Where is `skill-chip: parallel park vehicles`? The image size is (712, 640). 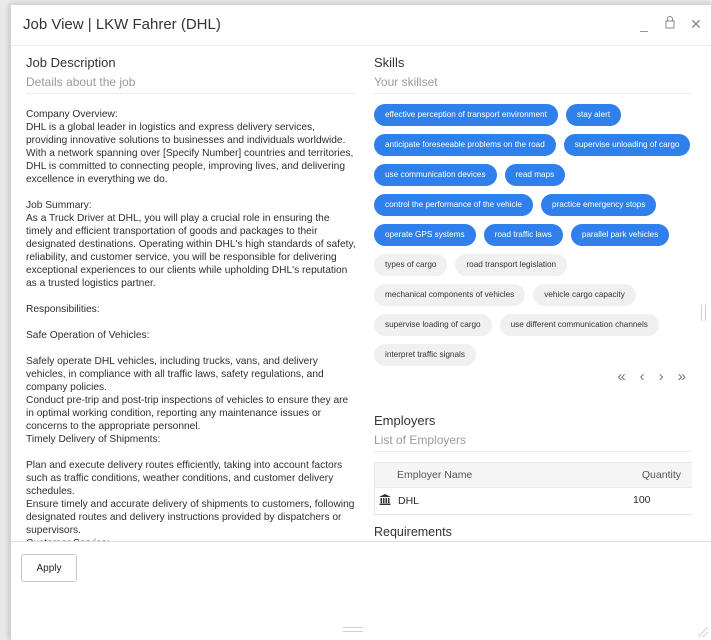 skill-chip: parallel park vehicles is located at coordinates (620, 235).